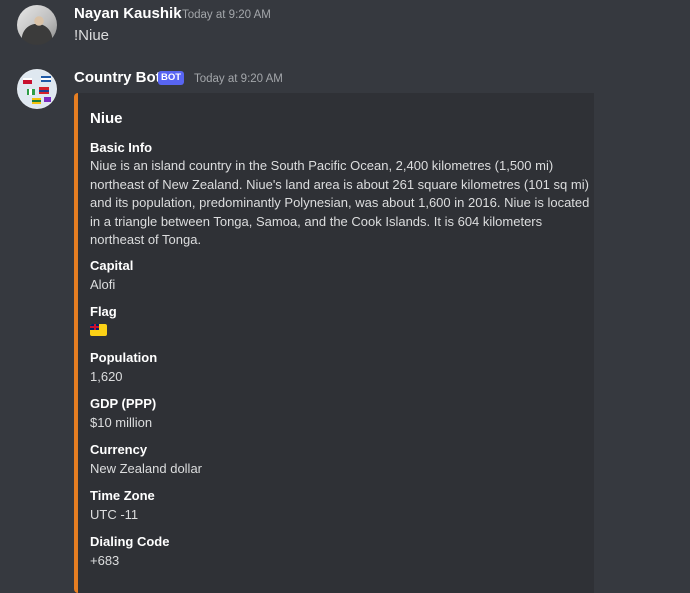 This screenshot has width=690, height=593. Describe the element at coordinates (92, 35) in the screenshot. I see `message-text: !Niue` at that location.